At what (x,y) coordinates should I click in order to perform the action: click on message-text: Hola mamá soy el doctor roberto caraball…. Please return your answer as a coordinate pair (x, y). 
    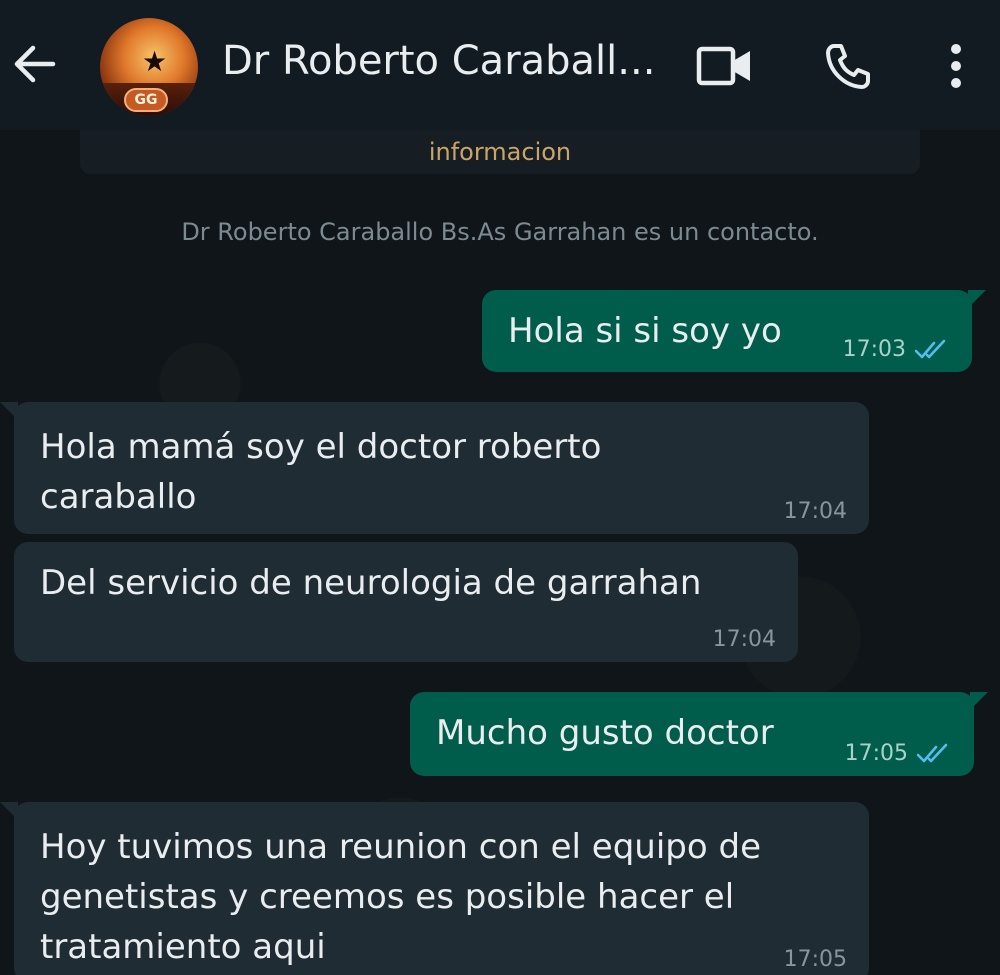
    Looking at the image, I should click on (321, 472).